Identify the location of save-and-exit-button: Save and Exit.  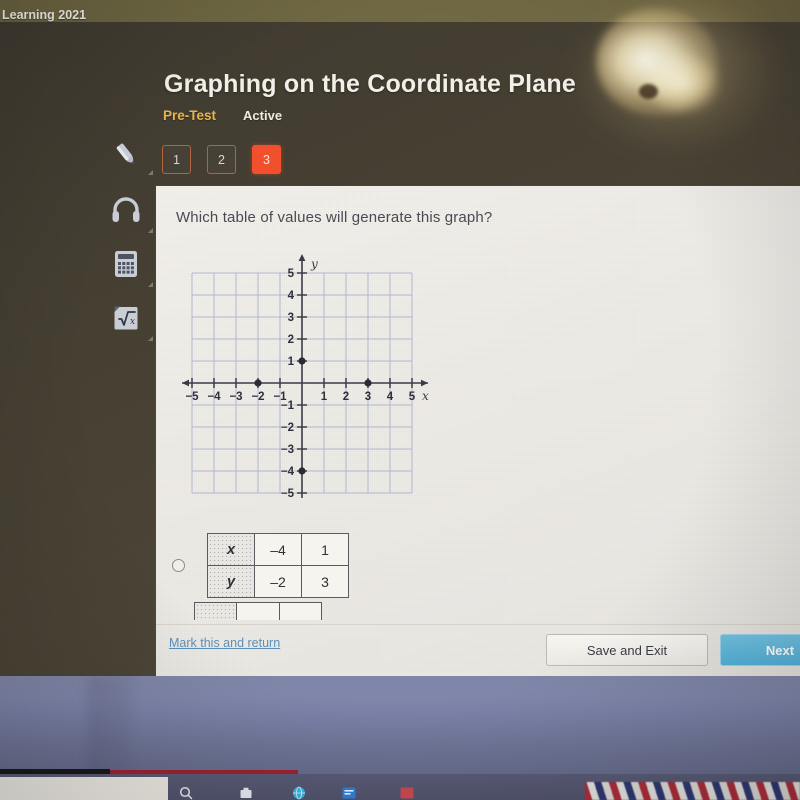
(627, 650).